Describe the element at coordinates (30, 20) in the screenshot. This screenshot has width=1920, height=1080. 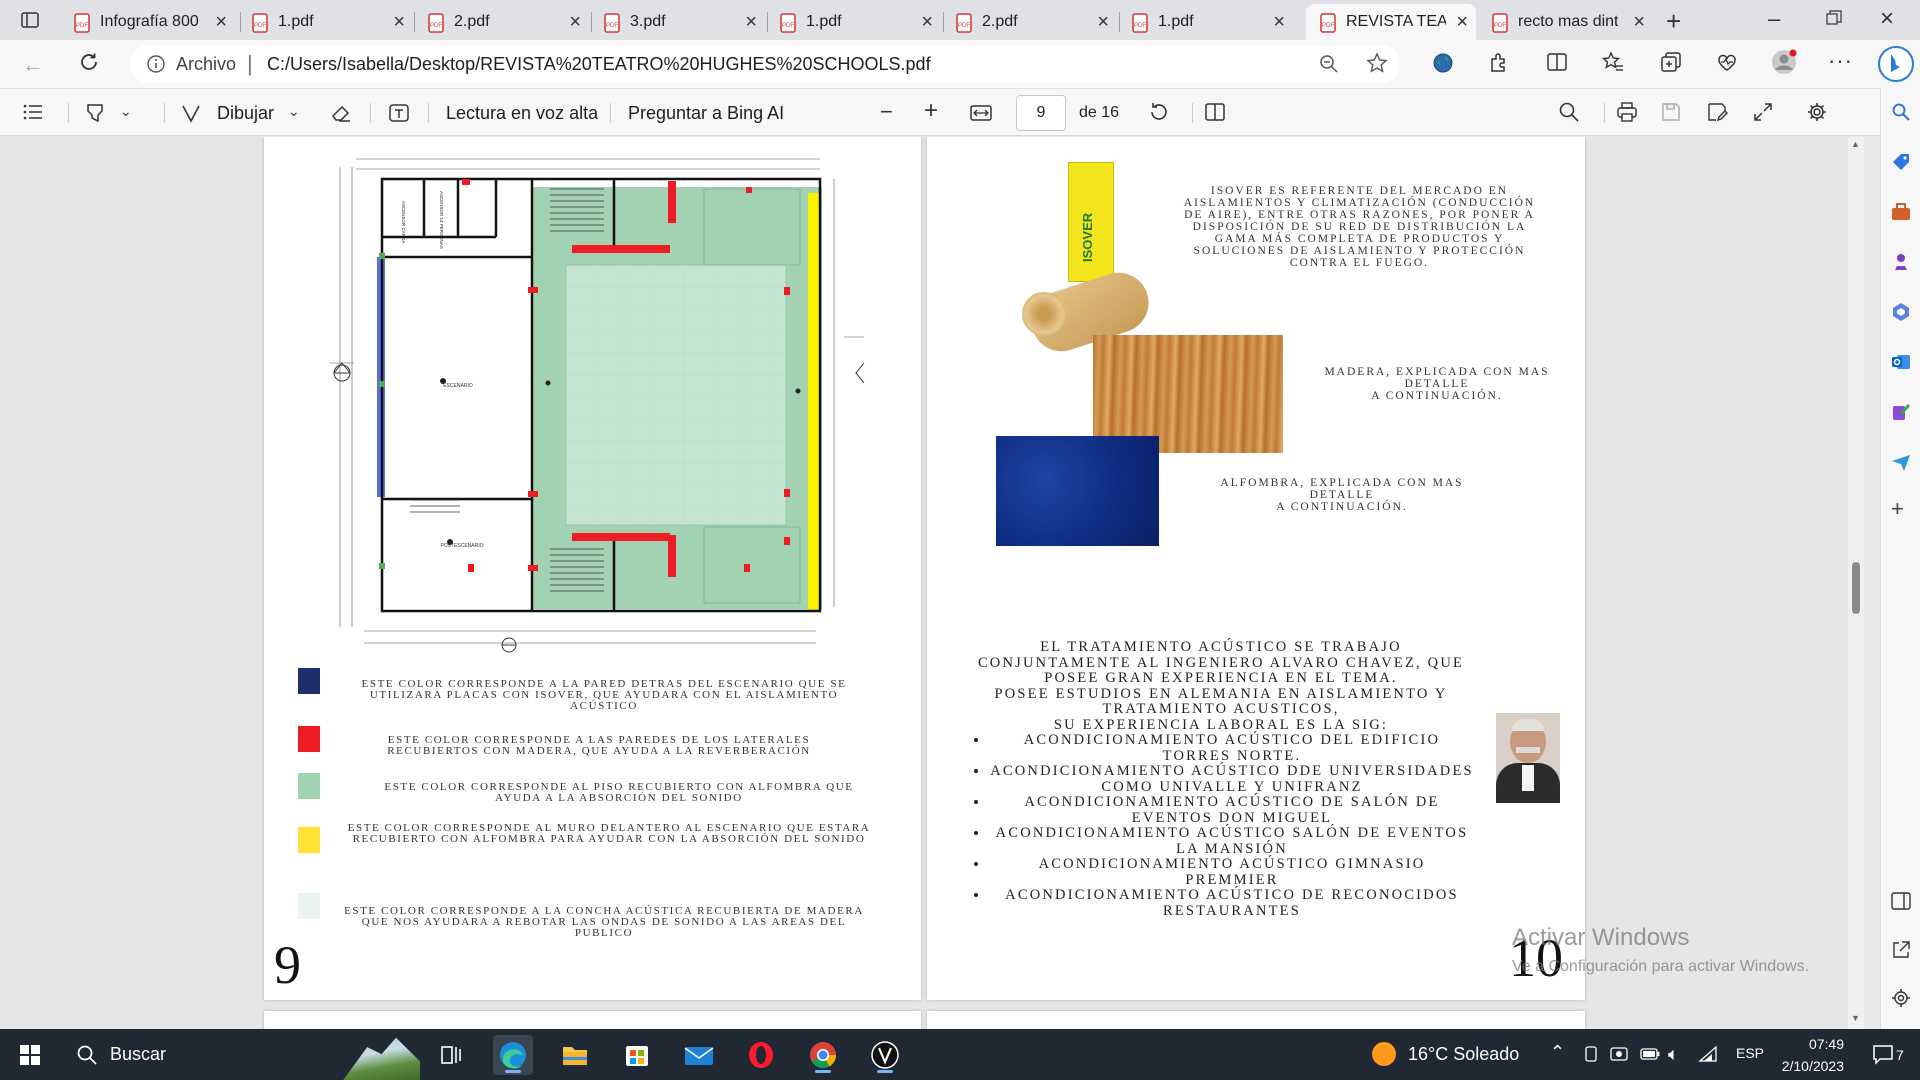
I see `tab-actions-icon` at that location.